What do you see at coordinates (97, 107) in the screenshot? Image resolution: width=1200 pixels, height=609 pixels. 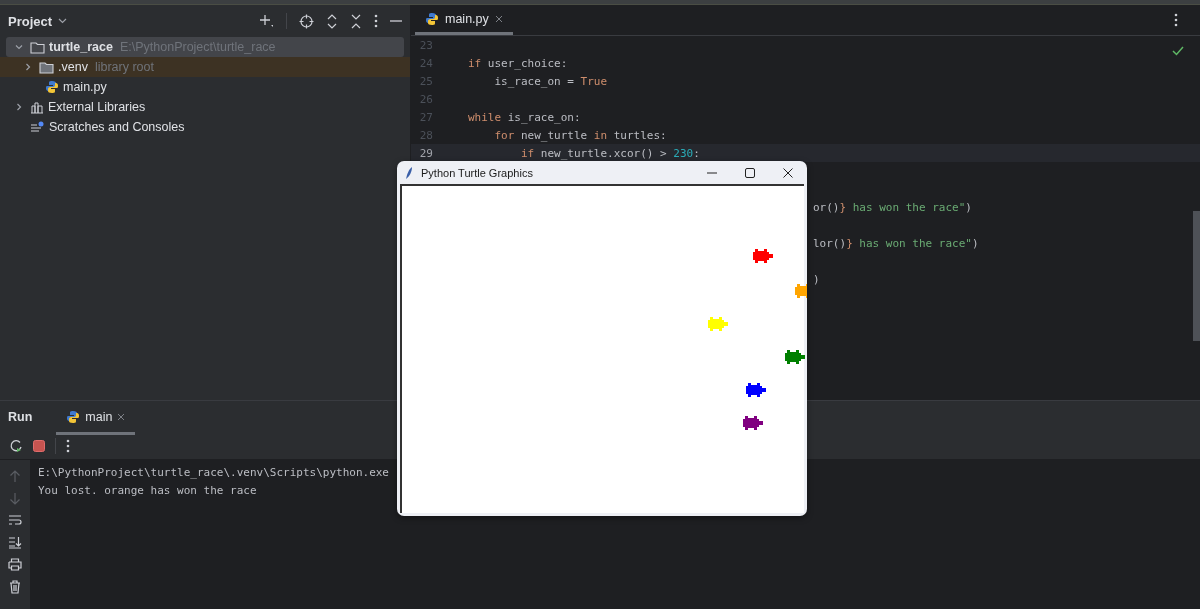 I see `tree-label: External Libraries` at bounding box center [97, 107].